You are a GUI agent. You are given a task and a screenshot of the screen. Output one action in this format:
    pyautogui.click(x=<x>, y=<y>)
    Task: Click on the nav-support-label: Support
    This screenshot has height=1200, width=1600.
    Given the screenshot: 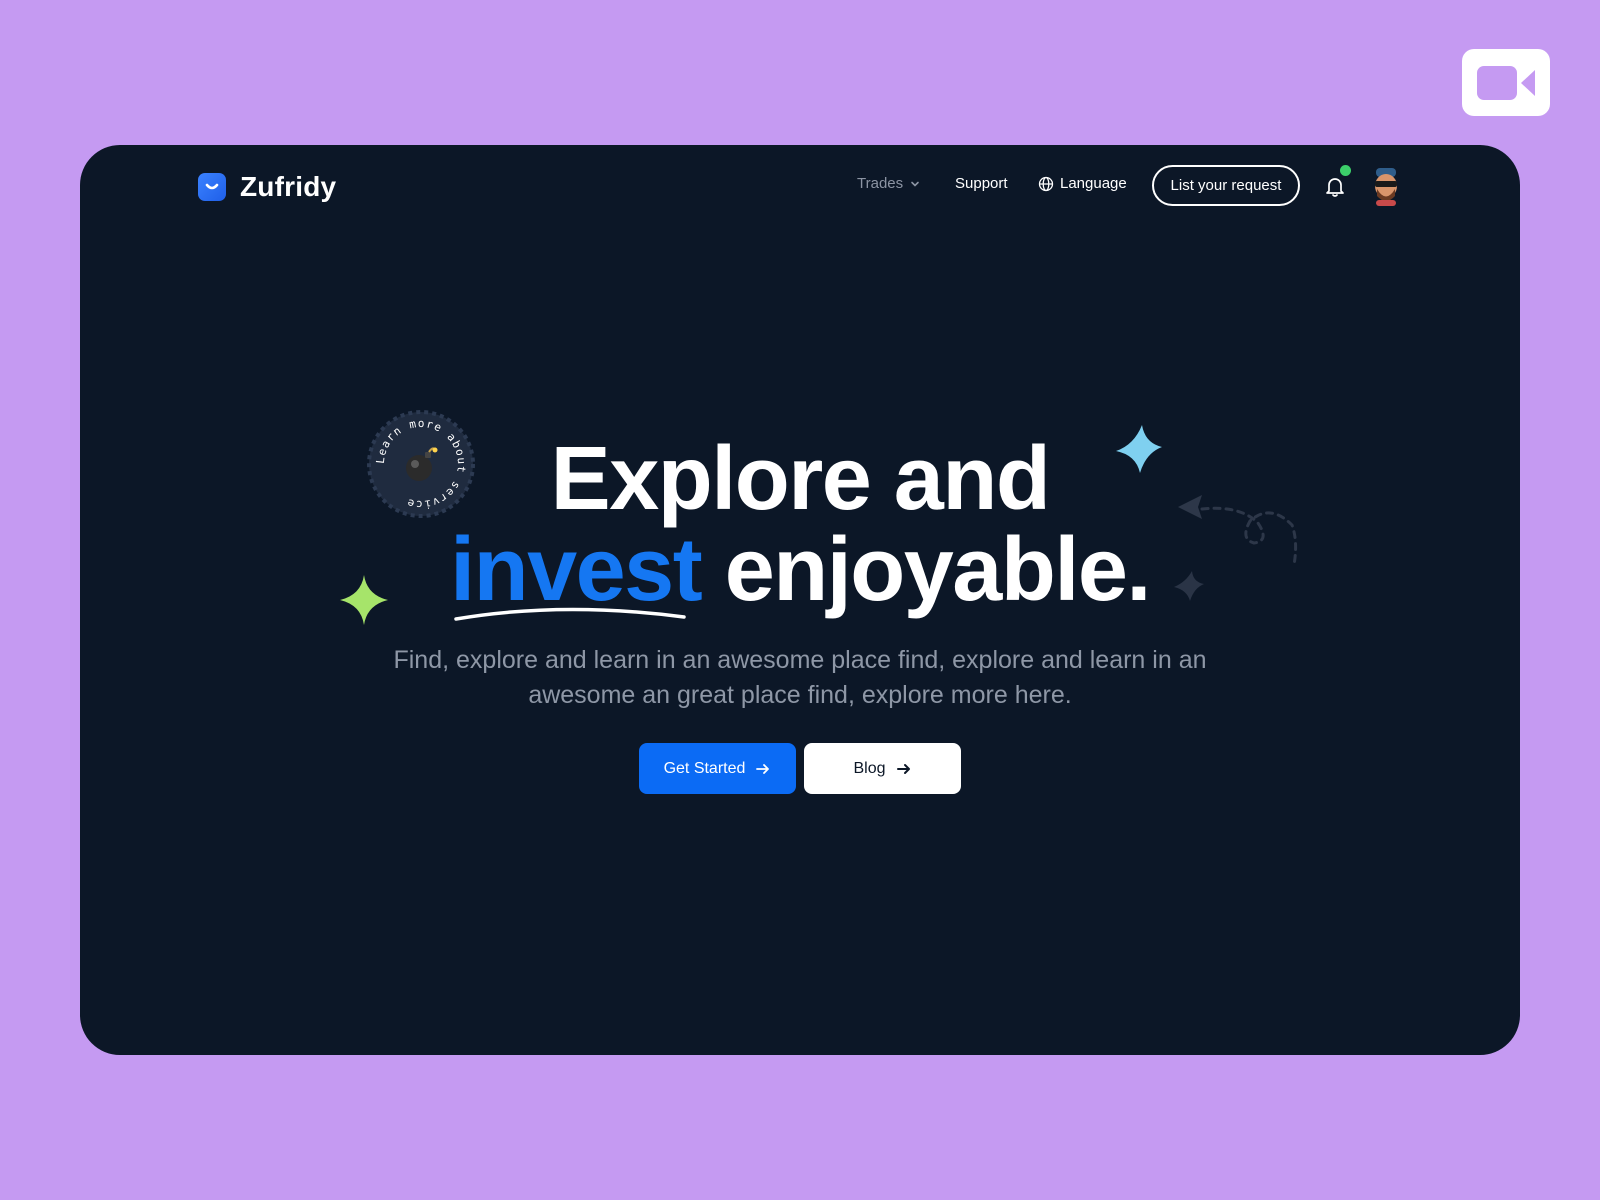 What is the action you would take?
    pyautogui.click(x=981, y=183)
    